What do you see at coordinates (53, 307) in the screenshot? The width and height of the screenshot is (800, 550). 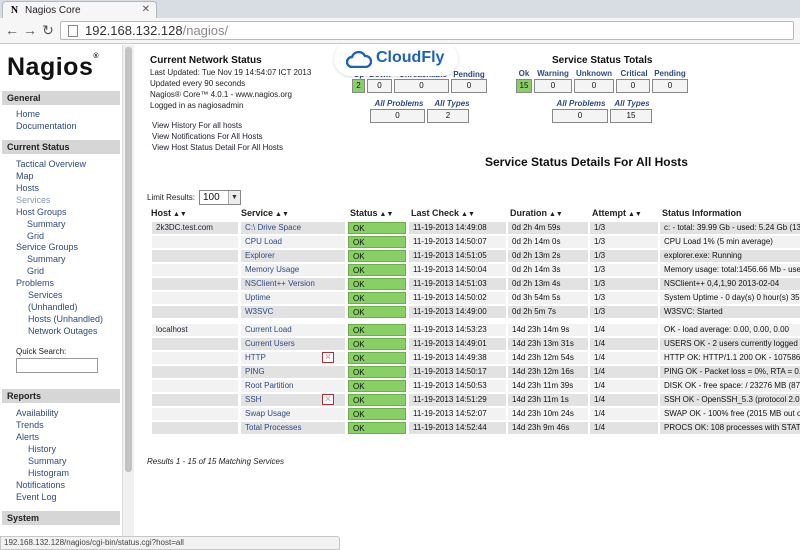 I see `nav-problems-unhandled: (Unhandled)` at bounding box center [53, 307].